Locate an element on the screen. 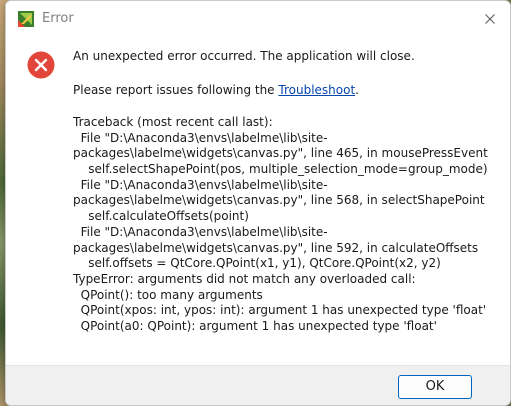  labelme-icon is located at coordinates (26, 19).